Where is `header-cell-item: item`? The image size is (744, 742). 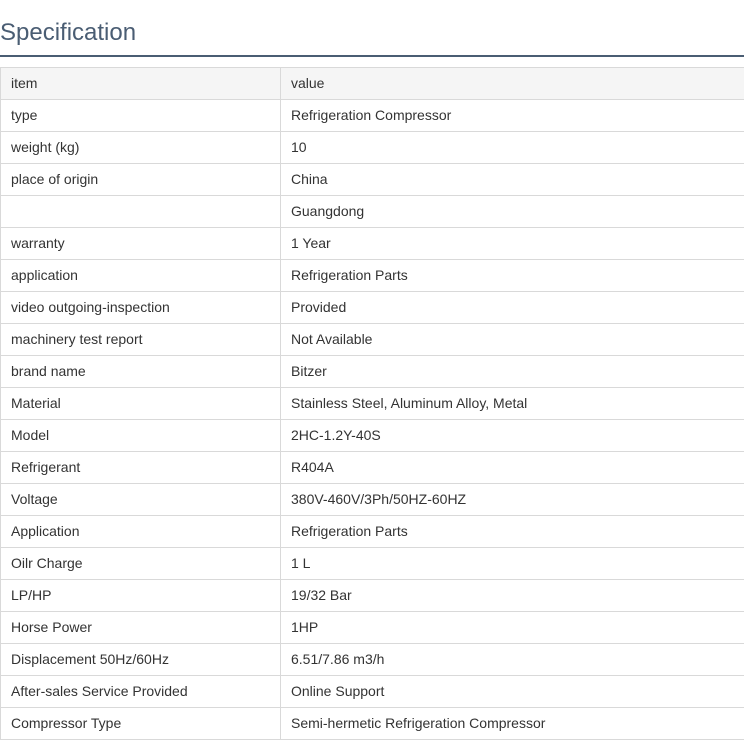 header-cell-item: item is located at coordinates (140, 83).